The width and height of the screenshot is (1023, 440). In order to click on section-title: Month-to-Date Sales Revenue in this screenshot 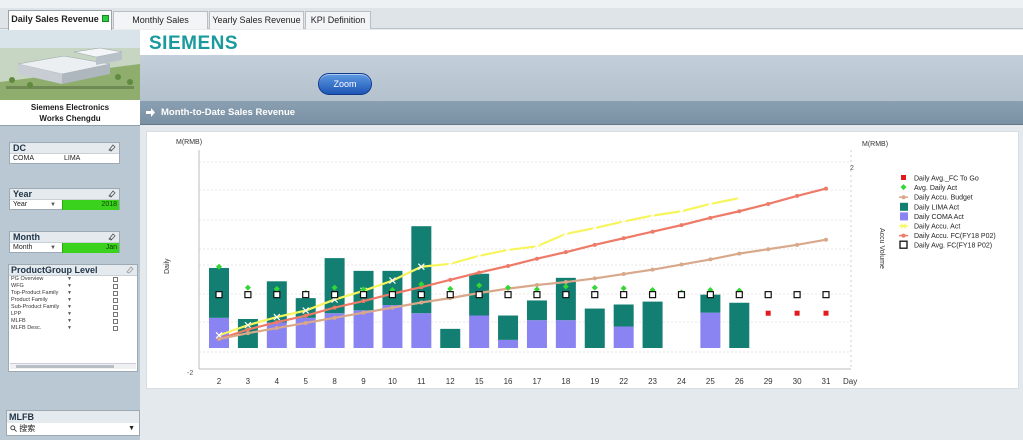, I will do `click(228, 112)`.